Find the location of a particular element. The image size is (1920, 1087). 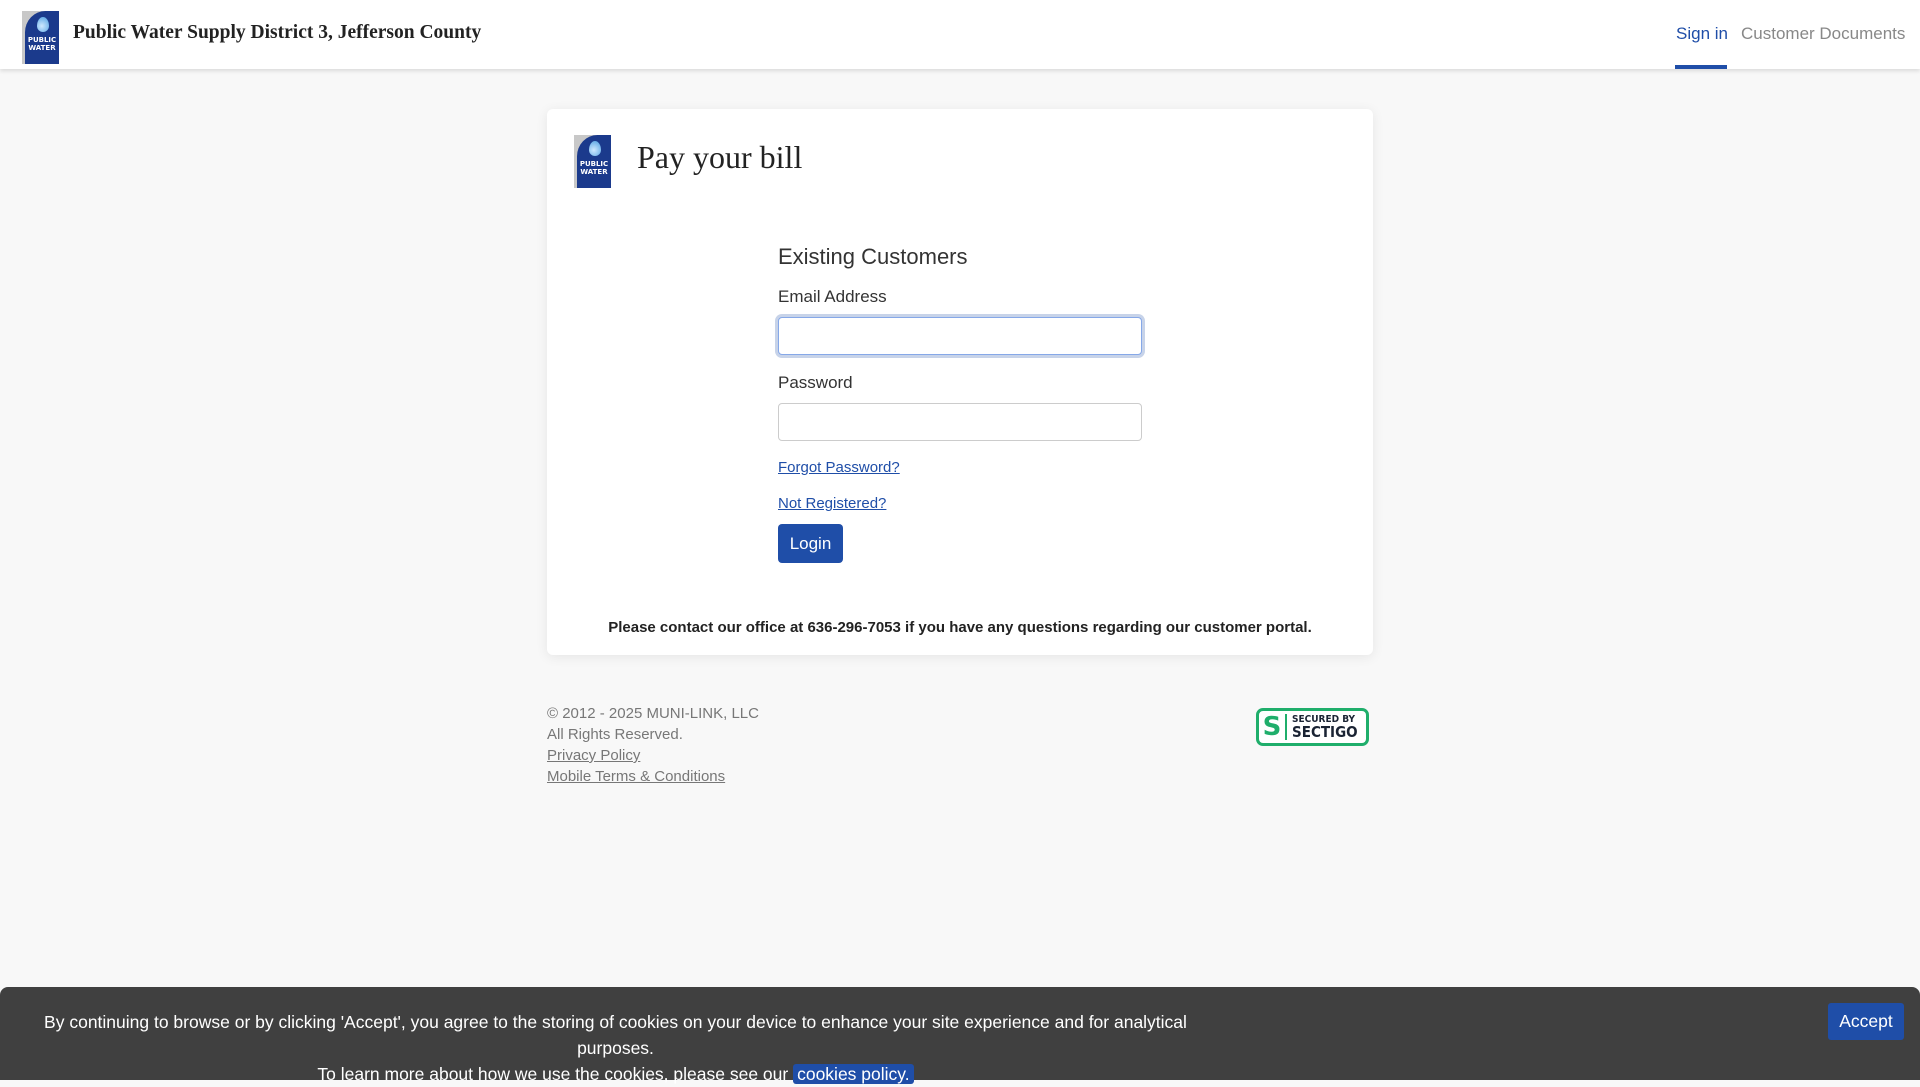

nav-sign-in: Sign in is located at coordinates (1702, 34).